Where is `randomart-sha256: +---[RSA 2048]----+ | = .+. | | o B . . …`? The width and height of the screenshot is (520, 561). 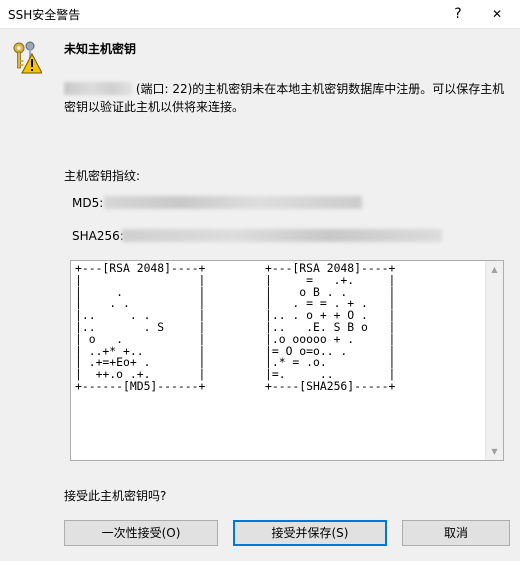
randomart-sha256: +---[RSA 2048]----+ | = .+. | | o B . . … is located at coordinates (330, 327).